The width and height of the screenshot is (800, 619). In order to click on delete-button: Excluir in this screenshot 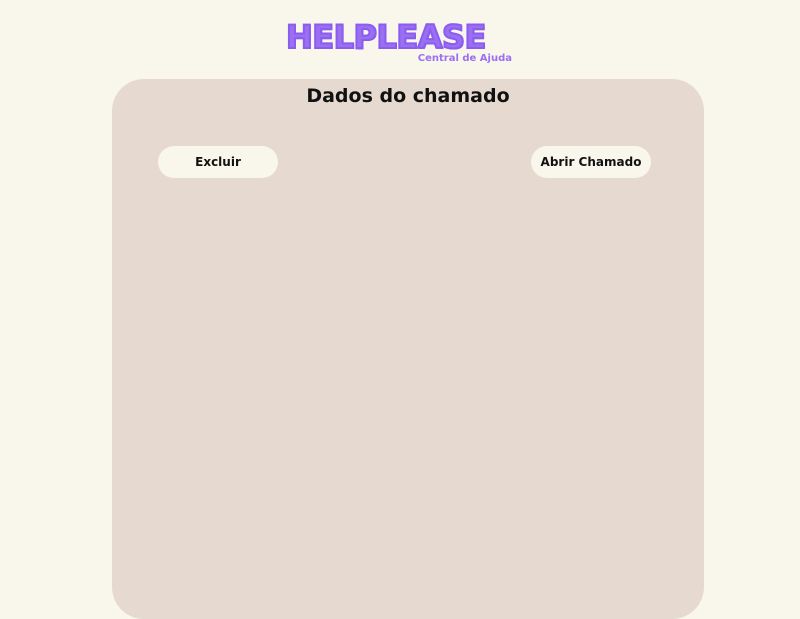, I will do `click(218, 162)`.